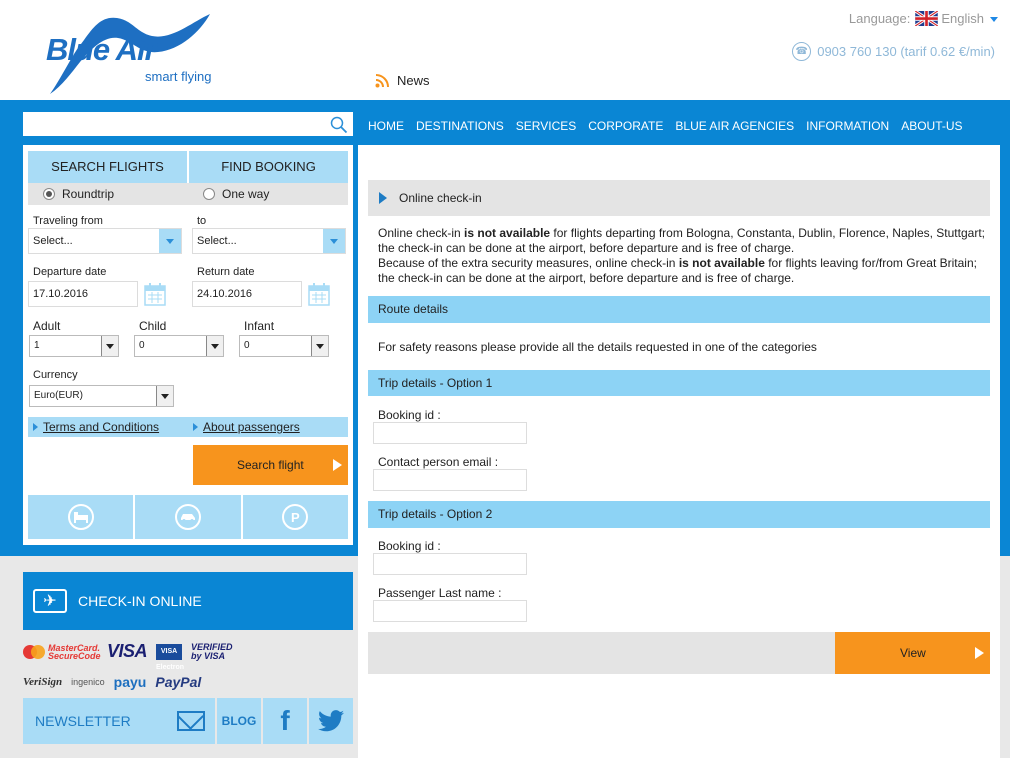 This screenshot has height=758, width=1010. I want to click on search-icon, so click(339, 125).